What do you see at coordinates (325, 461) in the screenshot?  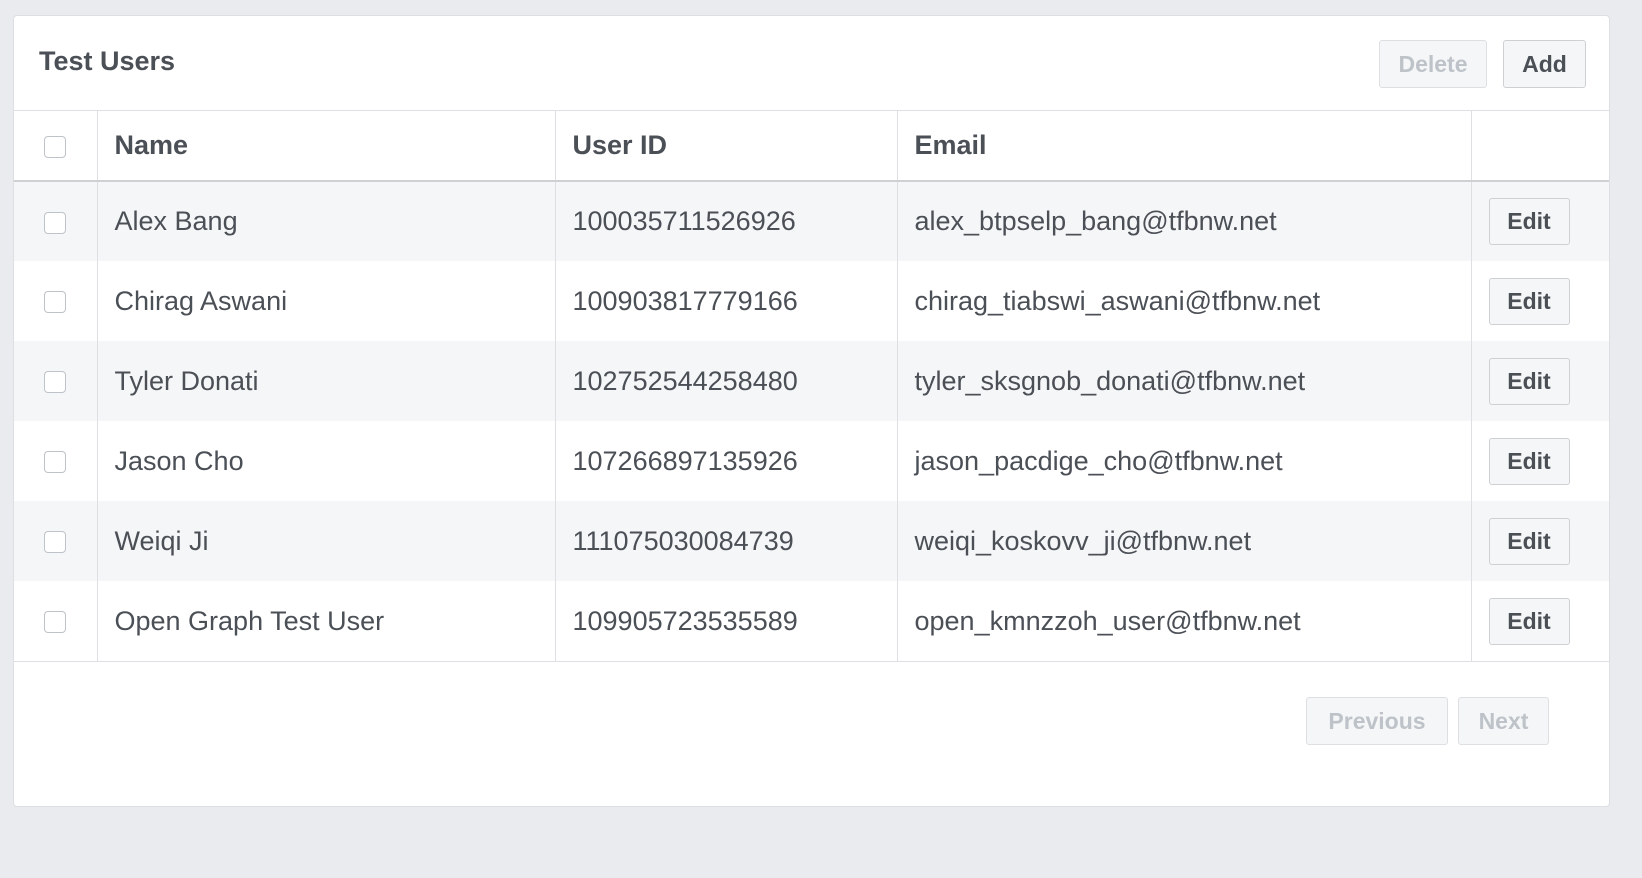 I see `user-name-cell: Jason Cho` at bounding box center [325, 461].